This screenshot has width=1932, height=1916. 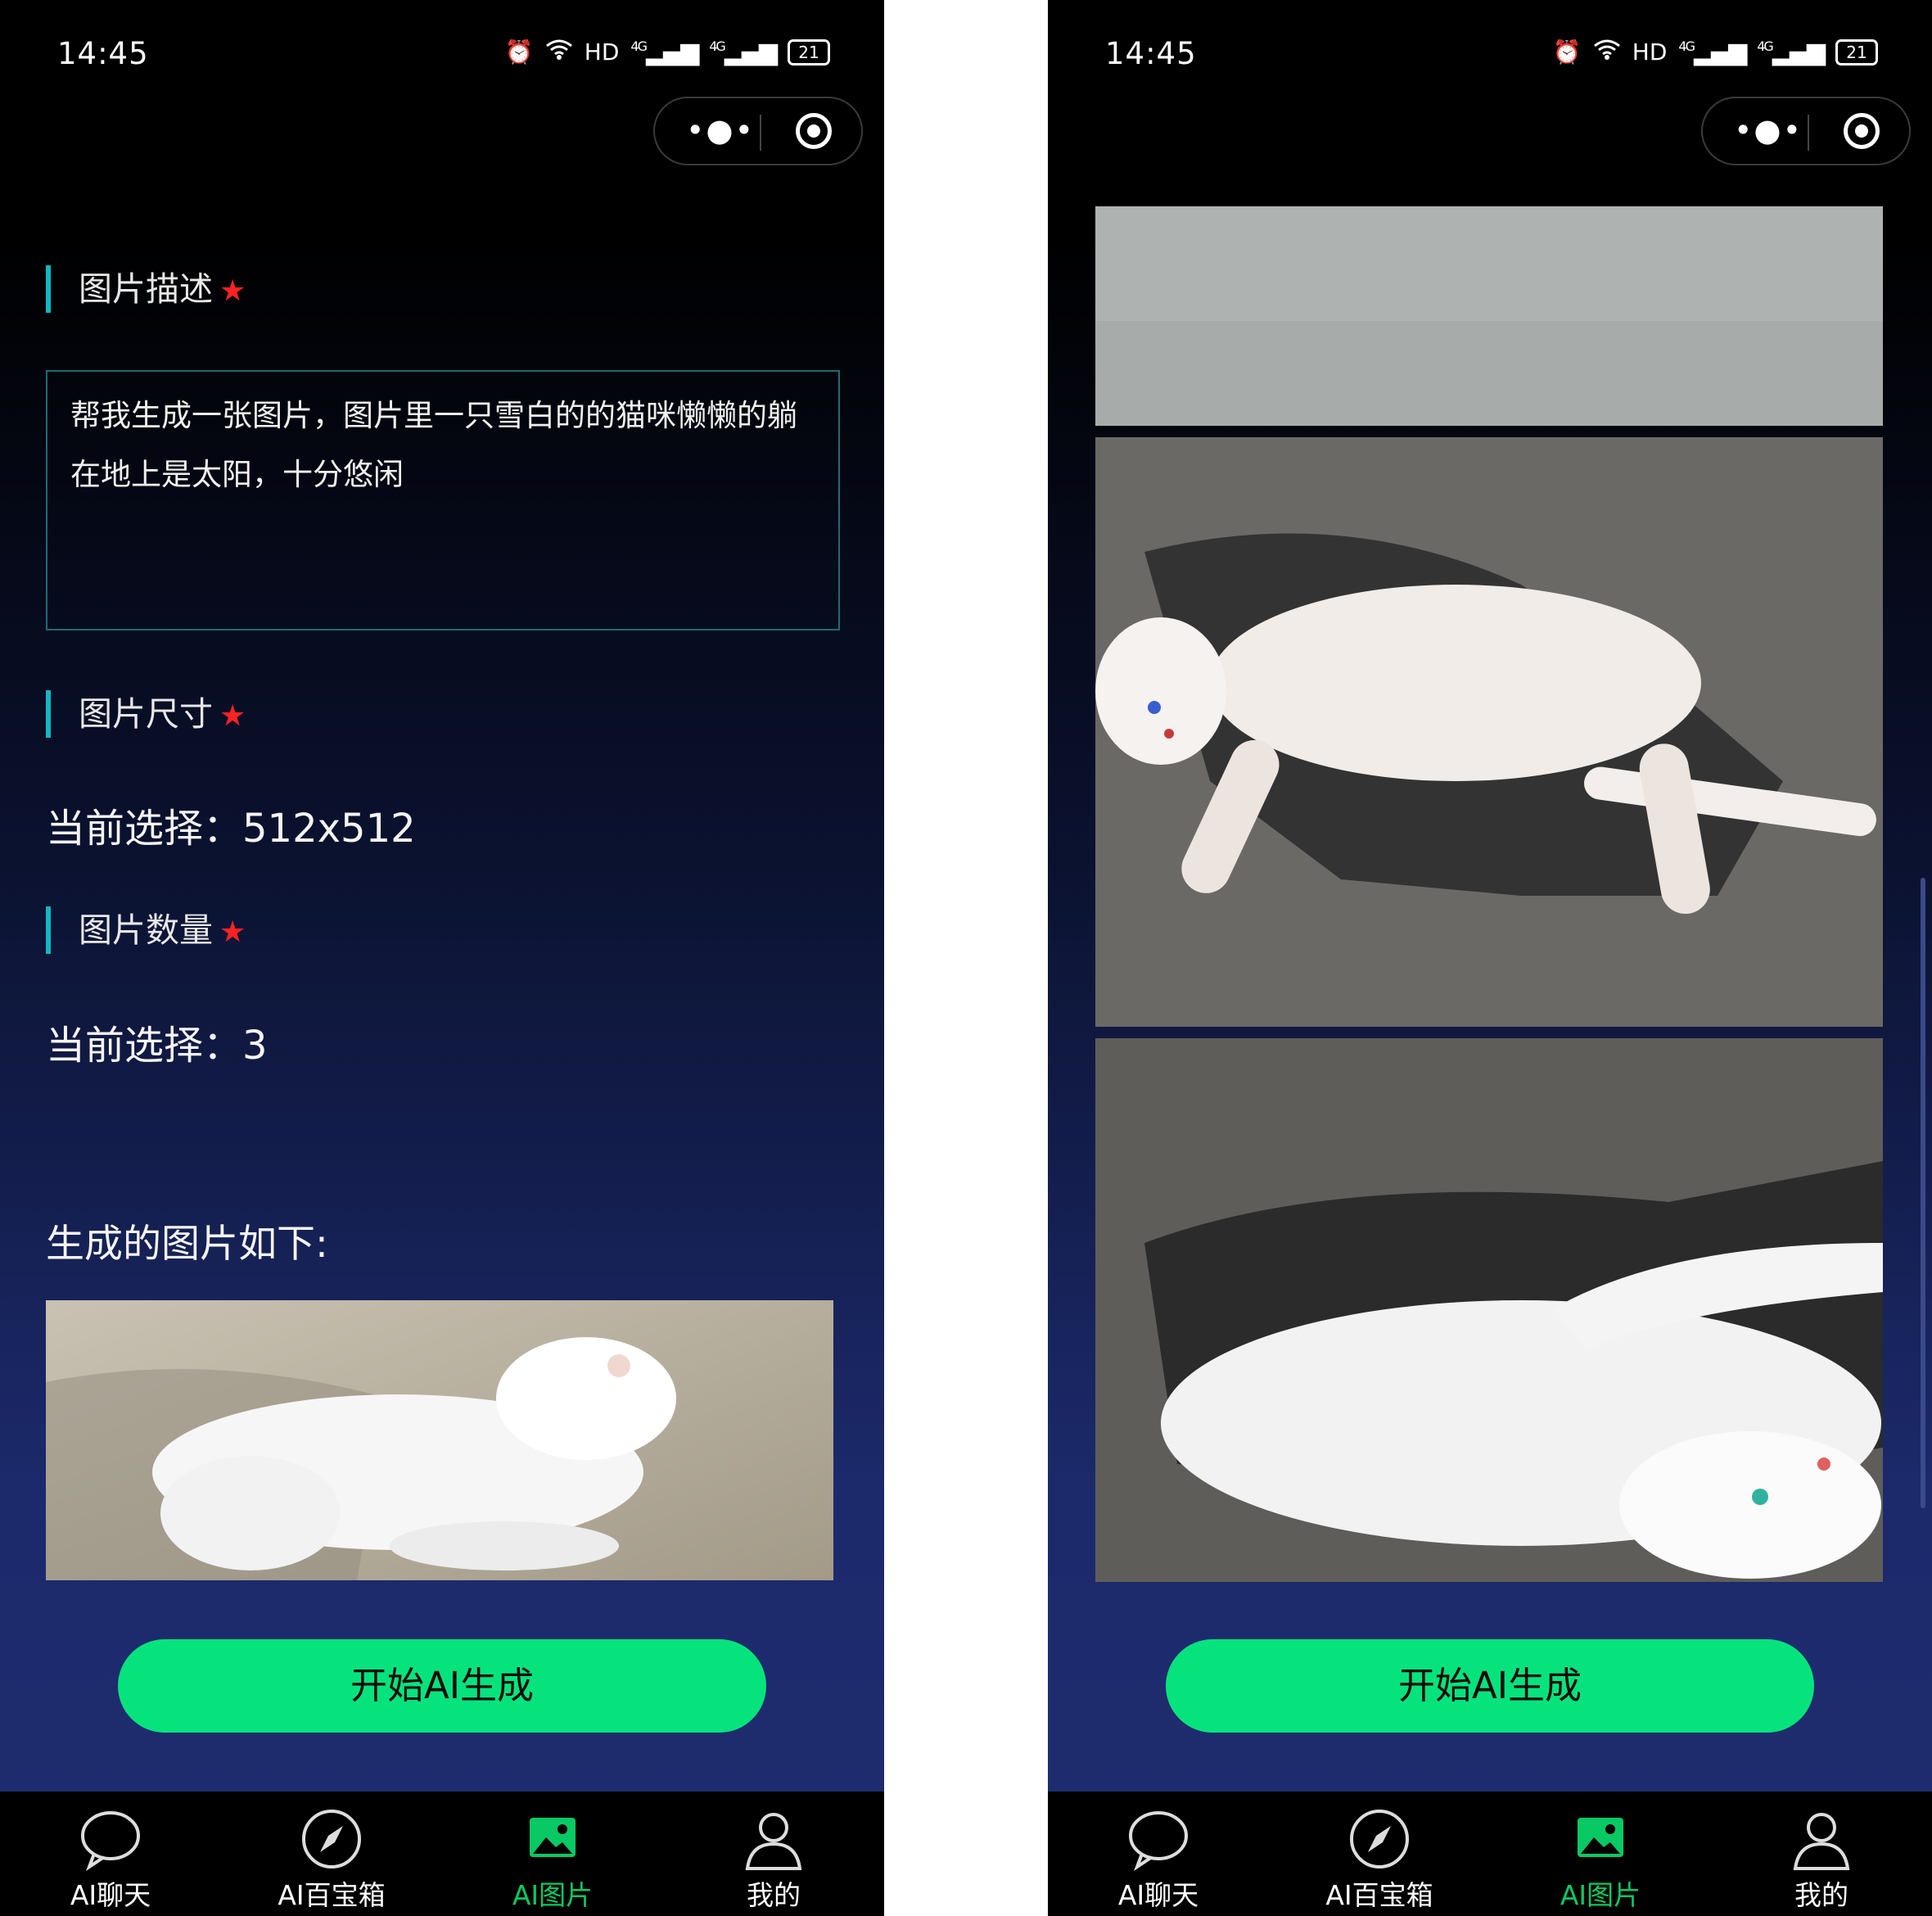 I want to click on description-textarea: 帮我生成一张图片，图片里一只雪白的的猫咪懒懒的躺在地上是太阳，十分悠闲, so click(x=443, y=500).